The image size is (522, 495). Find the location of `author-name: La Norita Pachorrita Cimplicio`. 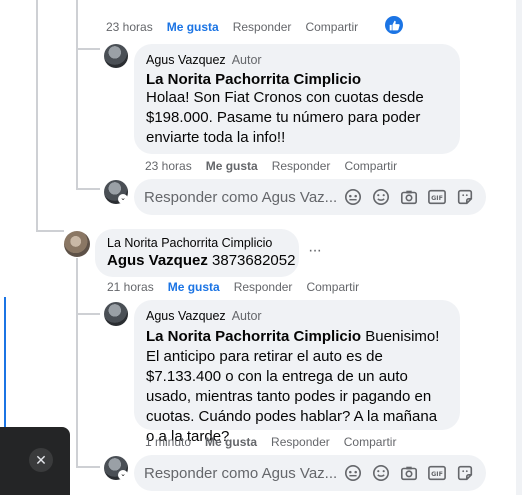

author-name: La Norita Pachorrita Cimplicio is located at coordinates (189, 243).